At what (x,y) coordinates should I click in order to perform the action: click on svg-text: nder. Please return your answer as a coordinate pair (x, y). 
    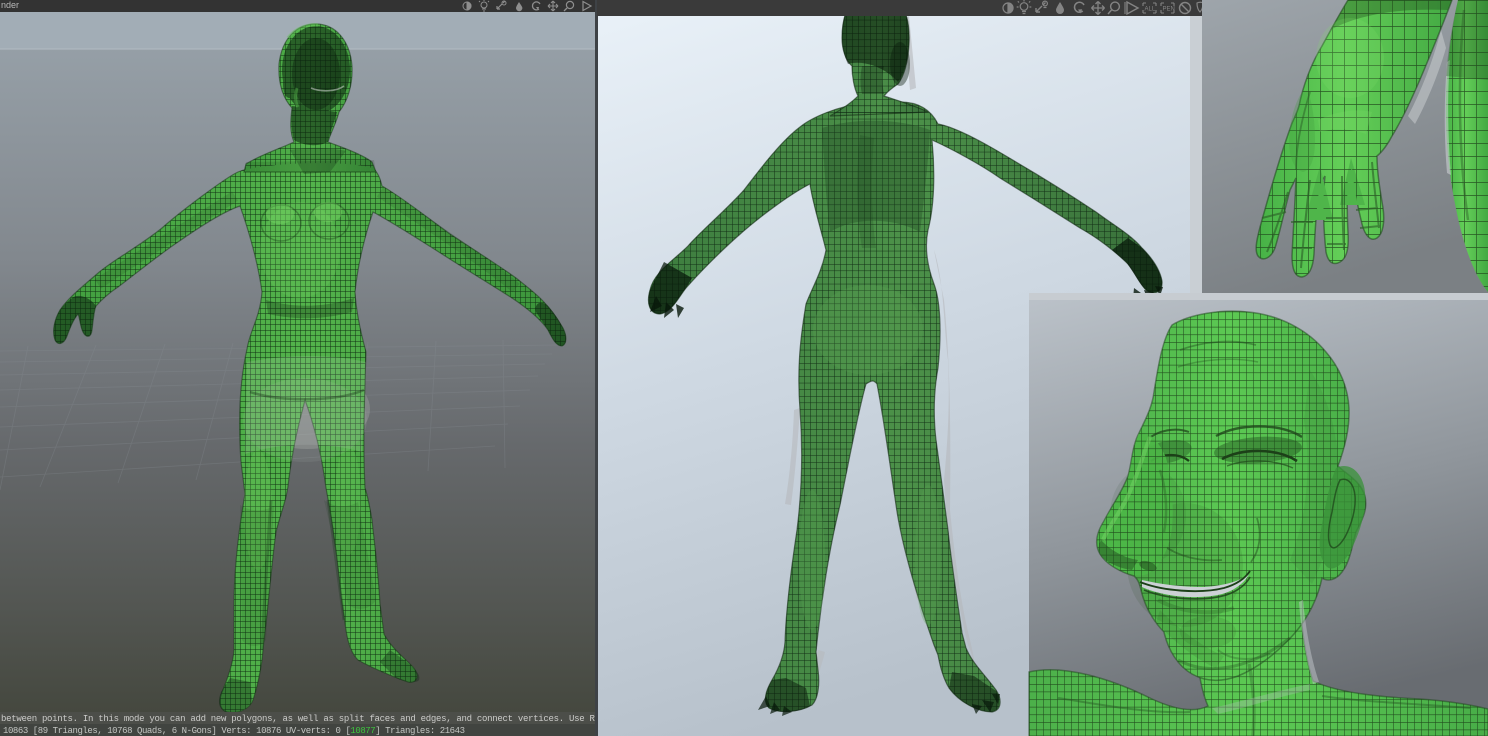
    Looking at the image, I should click on (10, 5).